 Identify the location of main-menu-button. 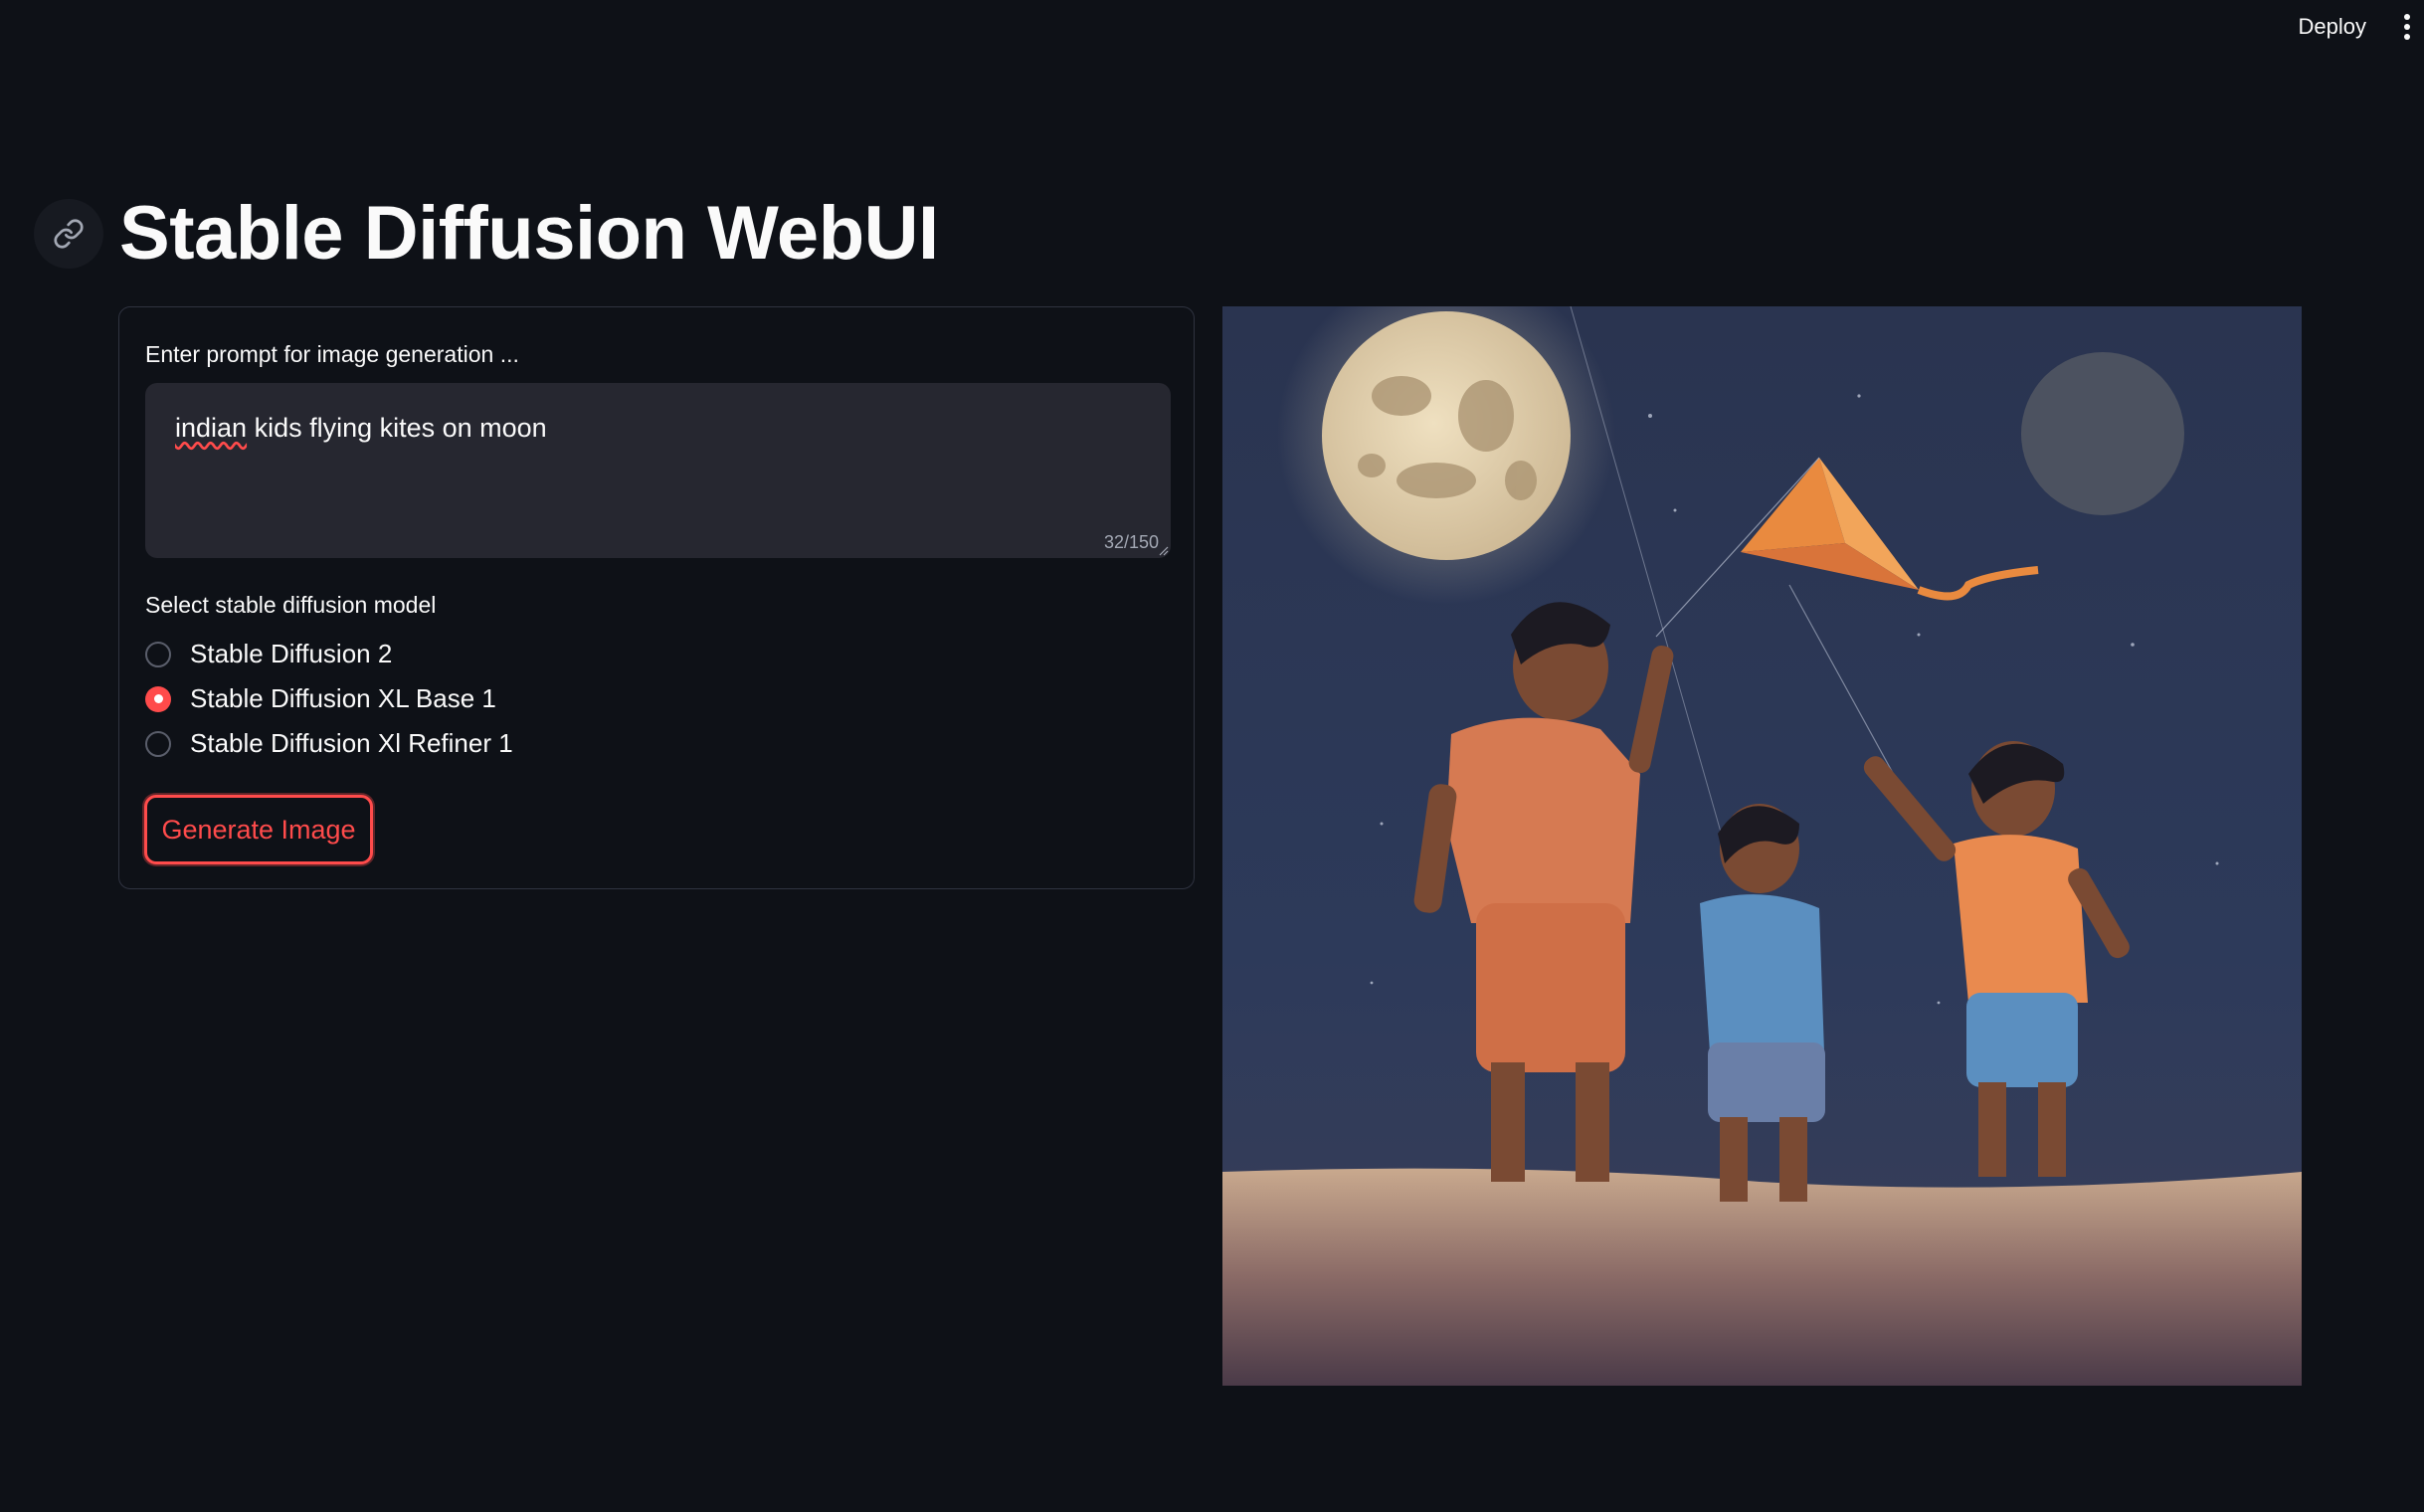
(2407, 27).